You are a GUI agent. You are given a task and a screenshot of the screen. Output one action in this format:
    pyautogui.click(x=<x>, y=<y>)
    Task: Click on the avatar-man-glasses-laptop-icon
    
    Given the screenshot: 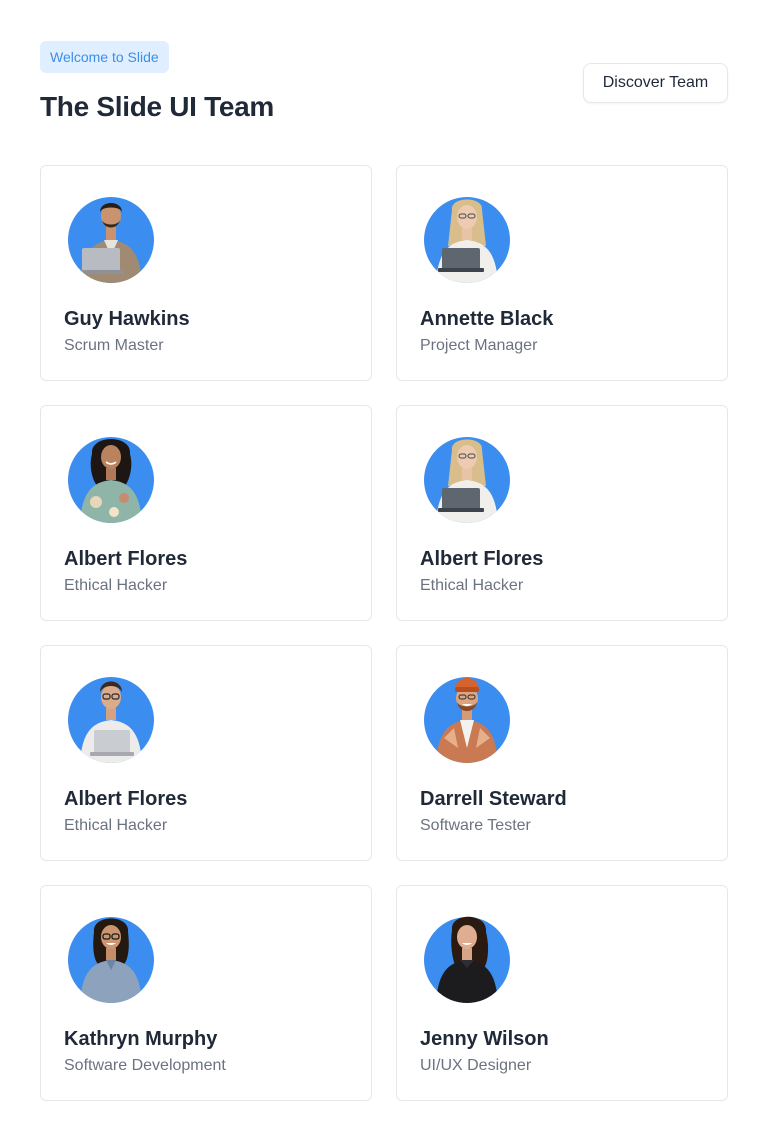 What is the action you would take?
    pyautogui.click(x=111, y=715)
    